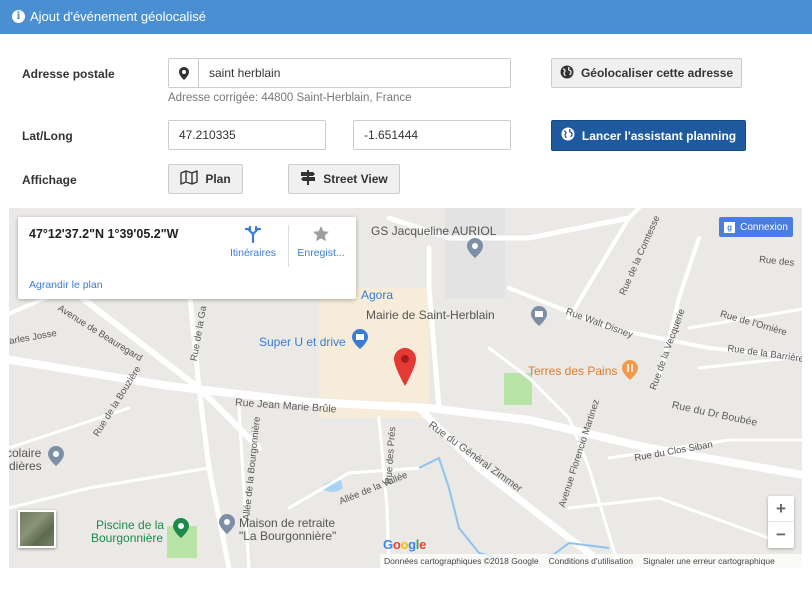  I want to click on planning-assistant-button: Lancer l'assistant planning, so click(648, 135).